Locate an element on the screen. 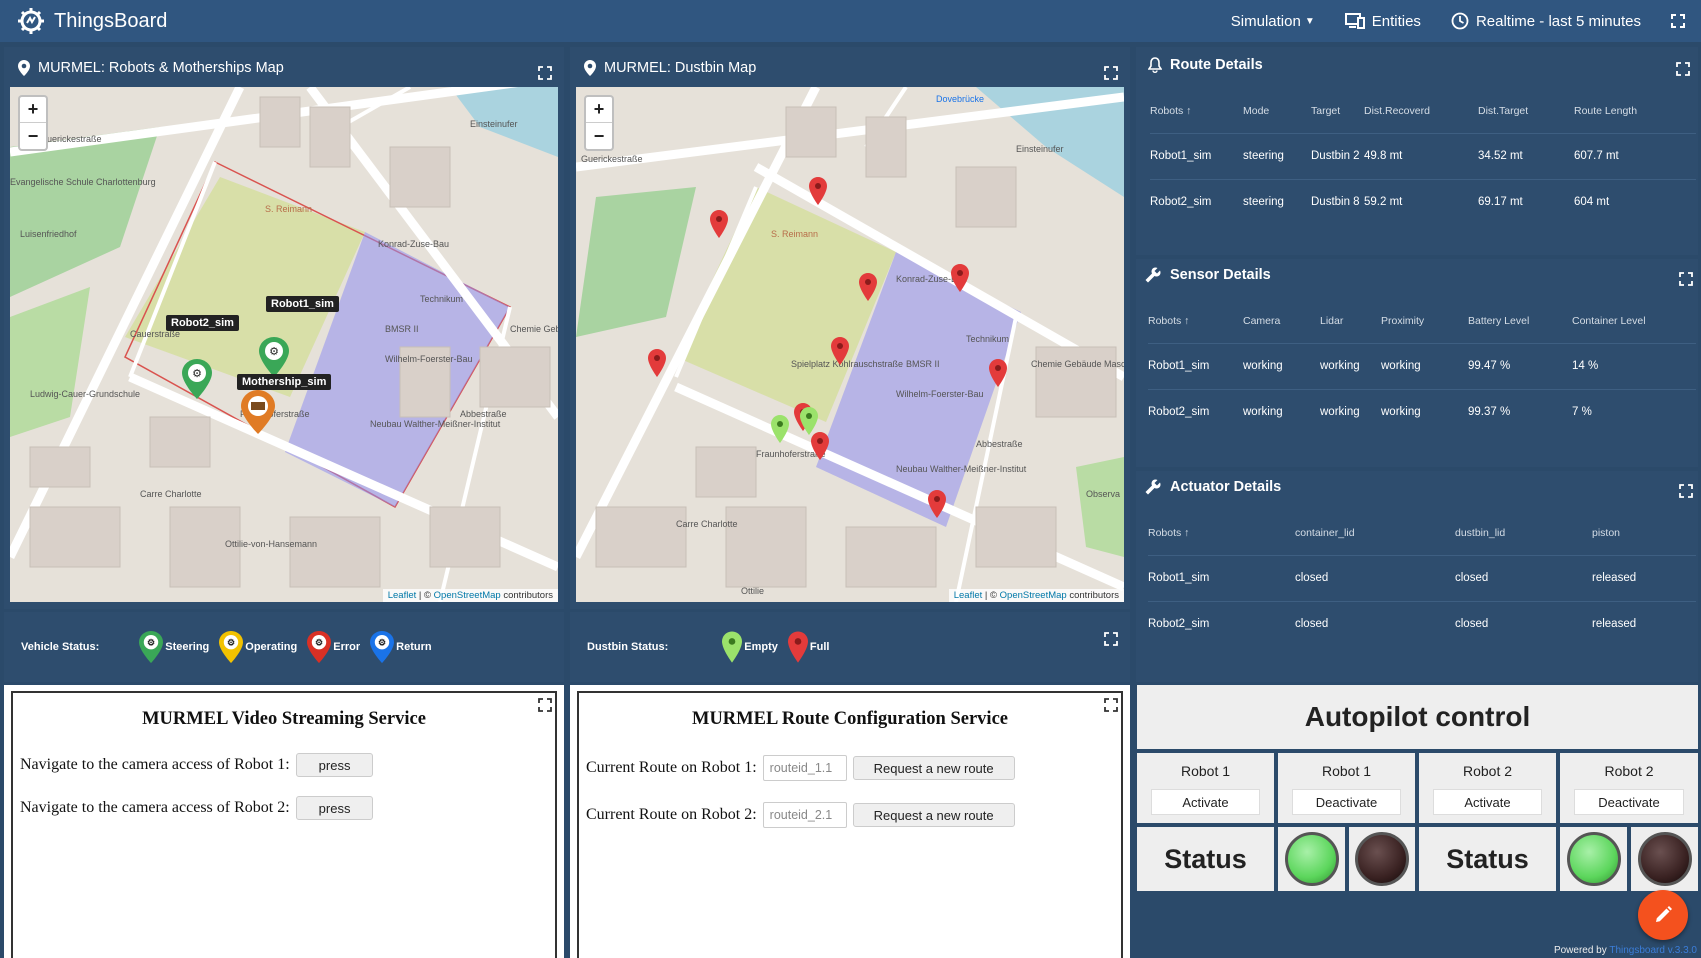 The width and height of the screenshot is (1701, 958). robot2-marker: ⚙ is located at coordinates (197, 379).